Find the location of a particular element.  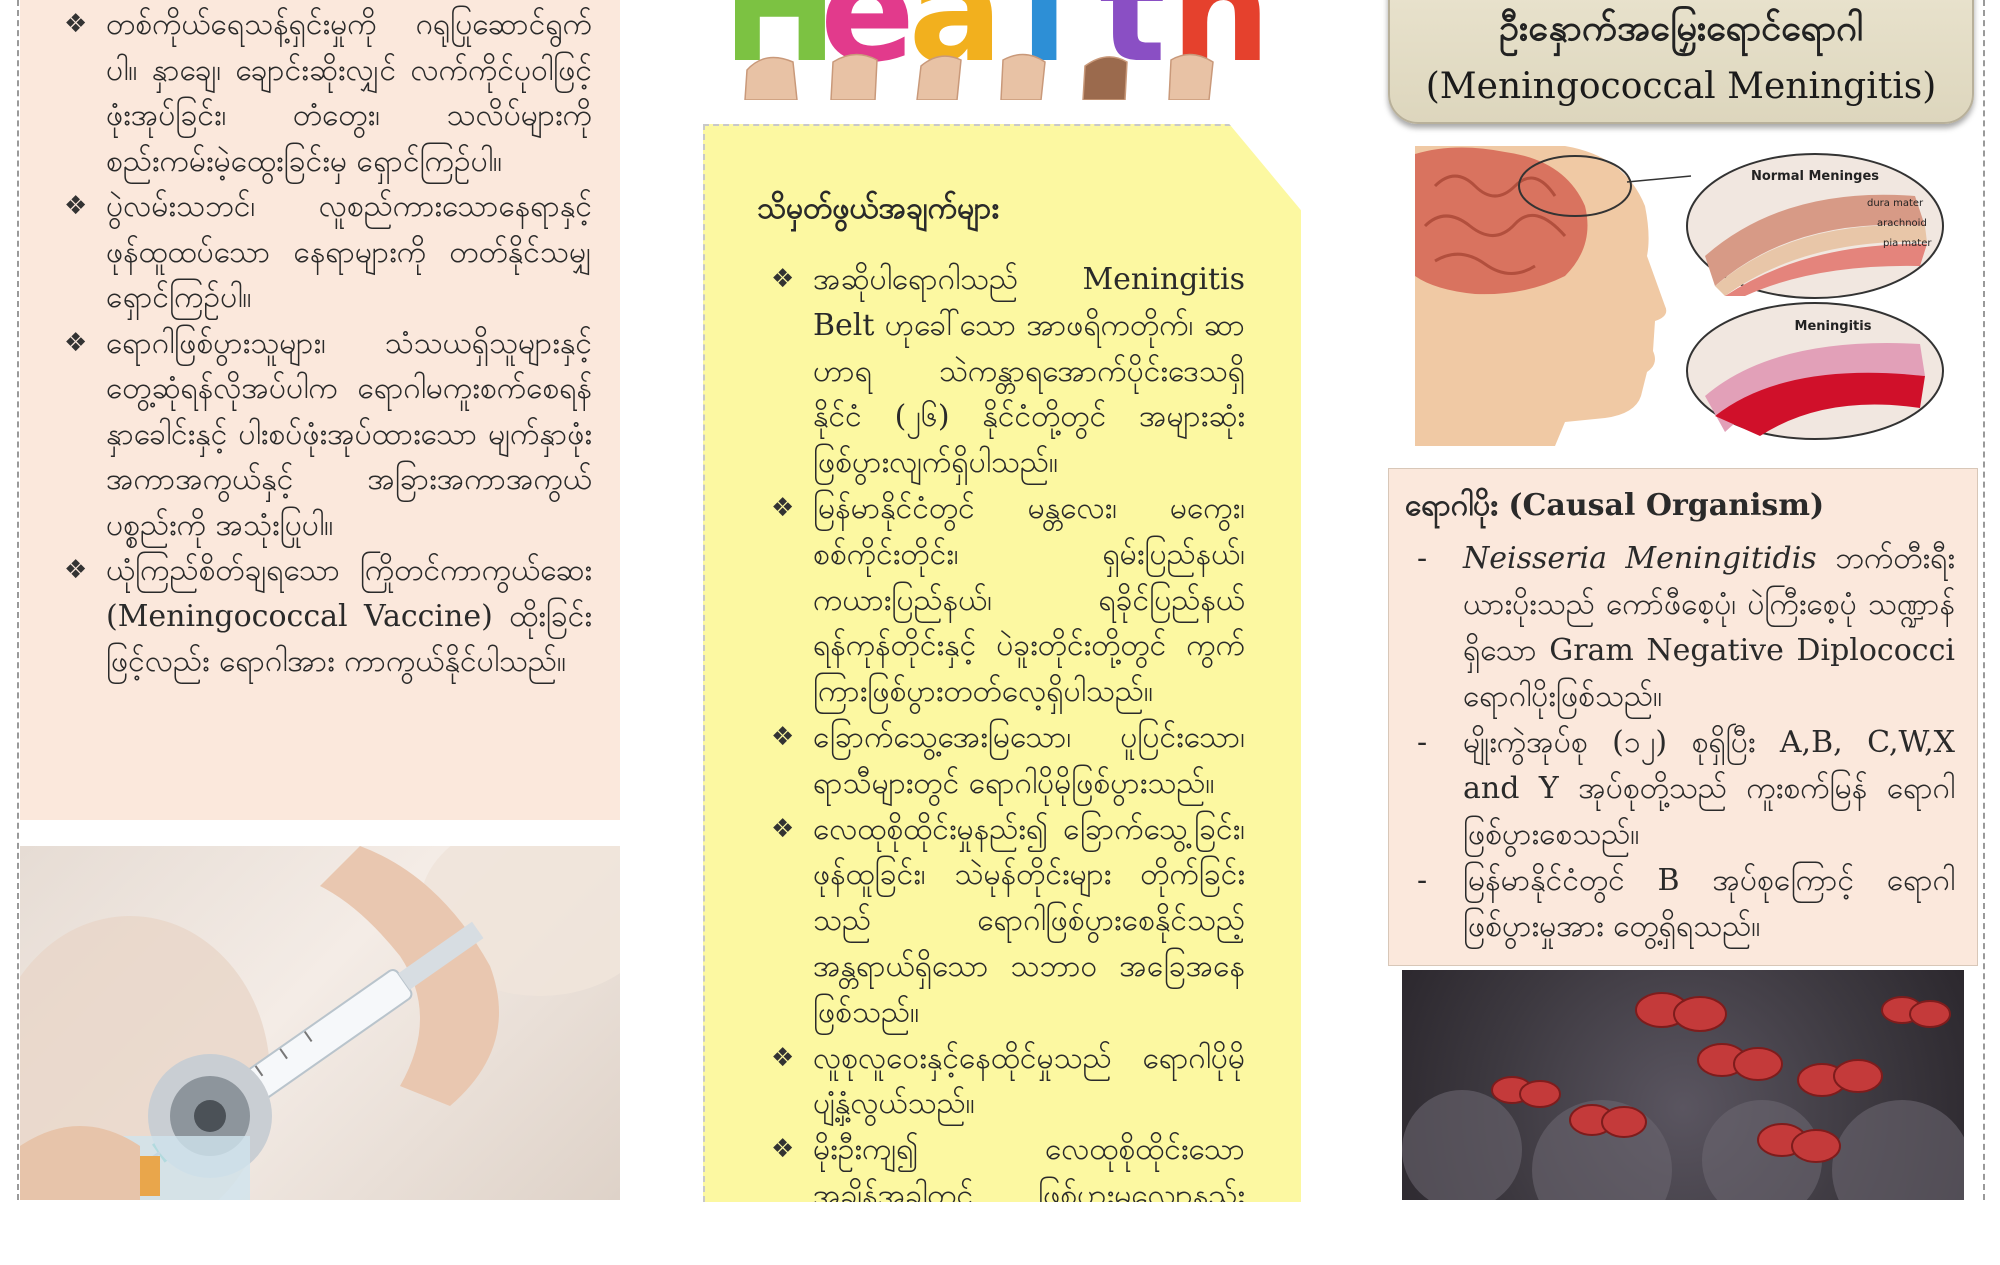

bacteria-photo is located at coordinates (1683, 1085).